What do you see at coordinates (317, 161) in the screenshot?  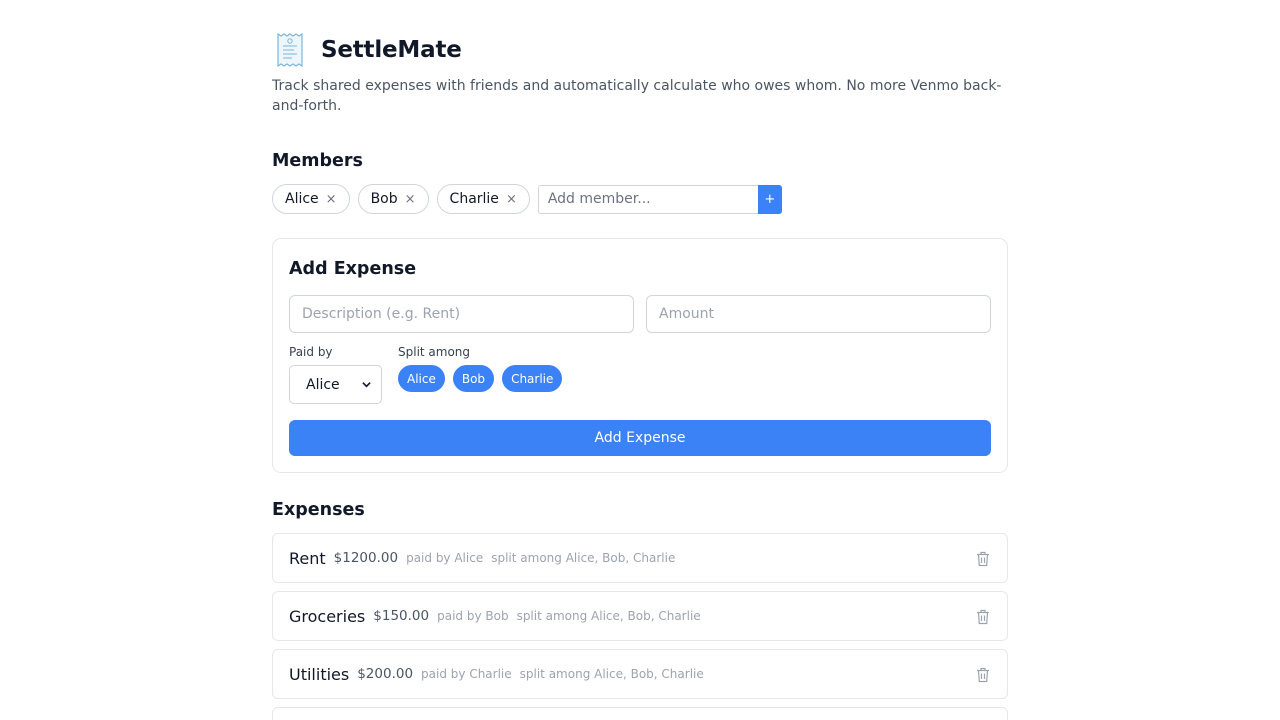 I see `members-heading: Members` at bounding box center [317, 161].